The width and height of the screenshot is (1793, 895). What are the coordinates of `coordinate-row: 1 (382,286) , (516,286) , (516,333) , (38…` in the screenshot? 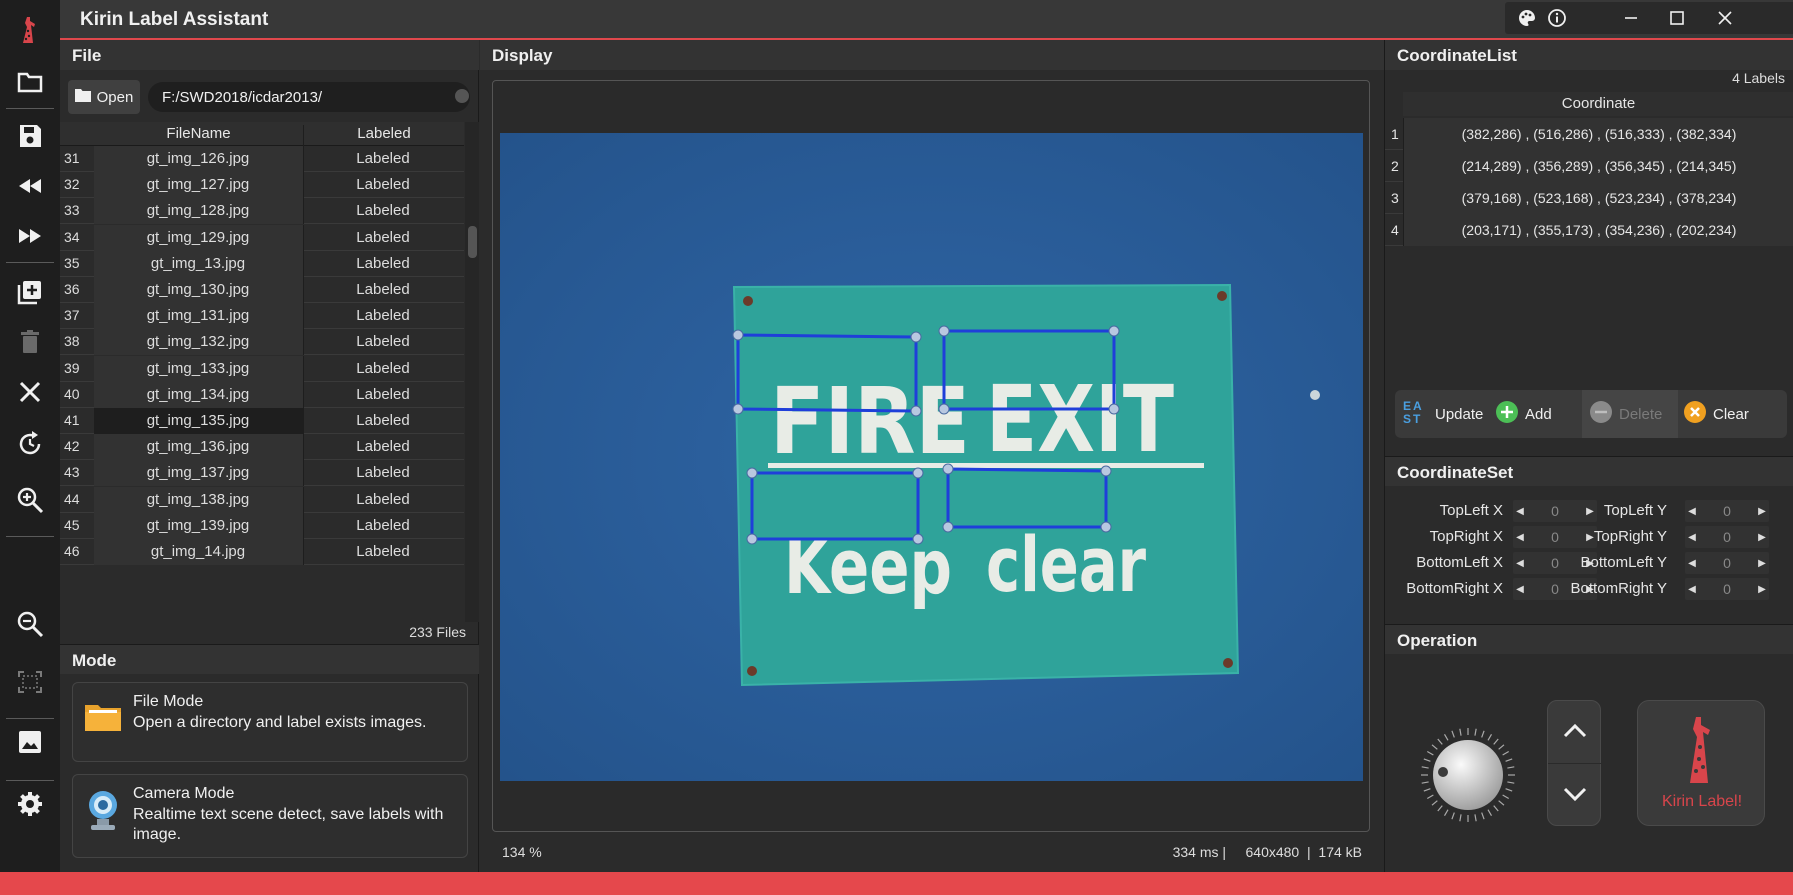 It's located at (1589, 134).